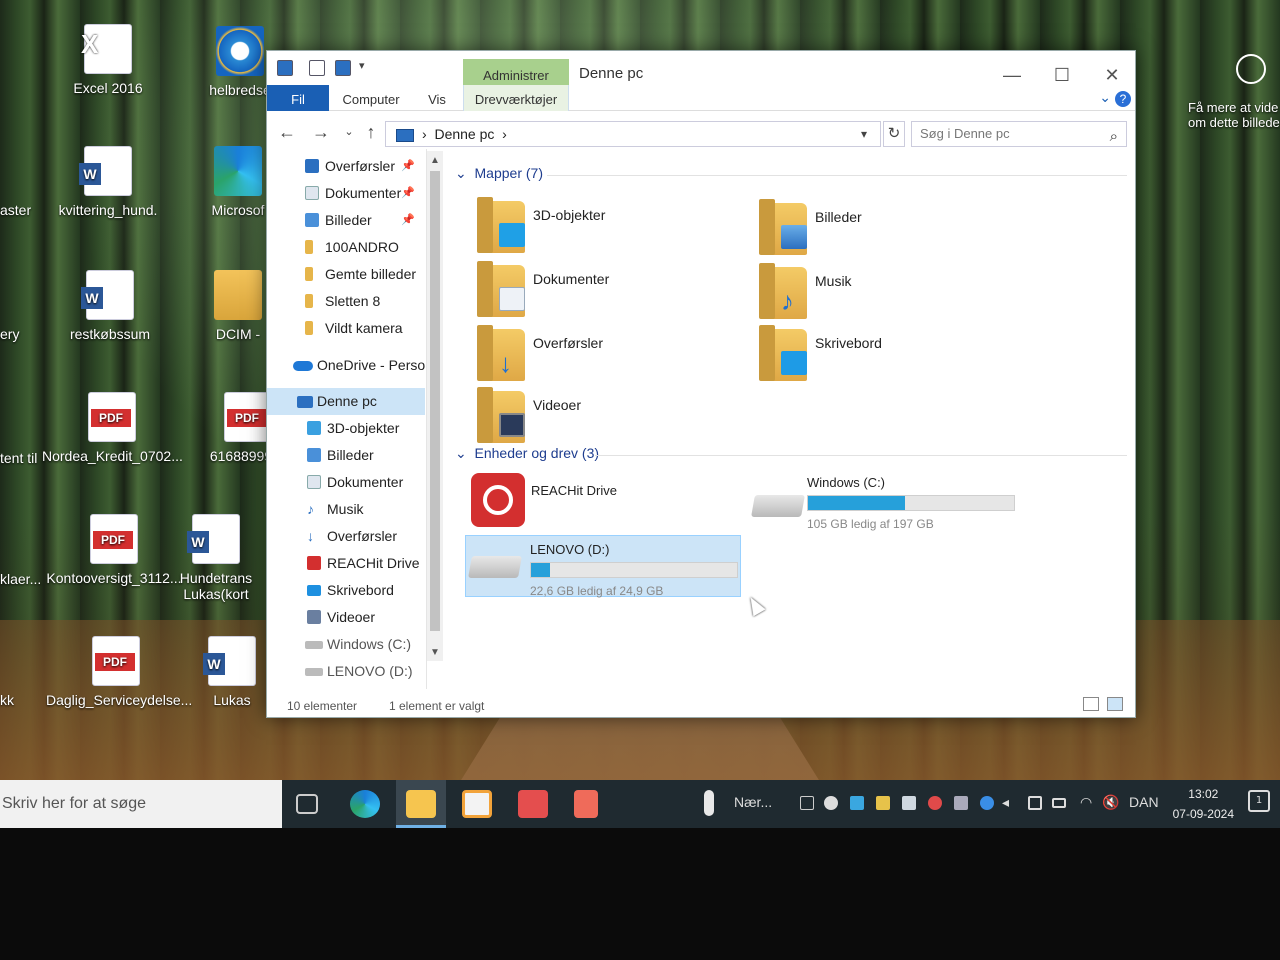  I want to click on spotlight-info: Få mere at vide om dette billede, so click(1234, 92).